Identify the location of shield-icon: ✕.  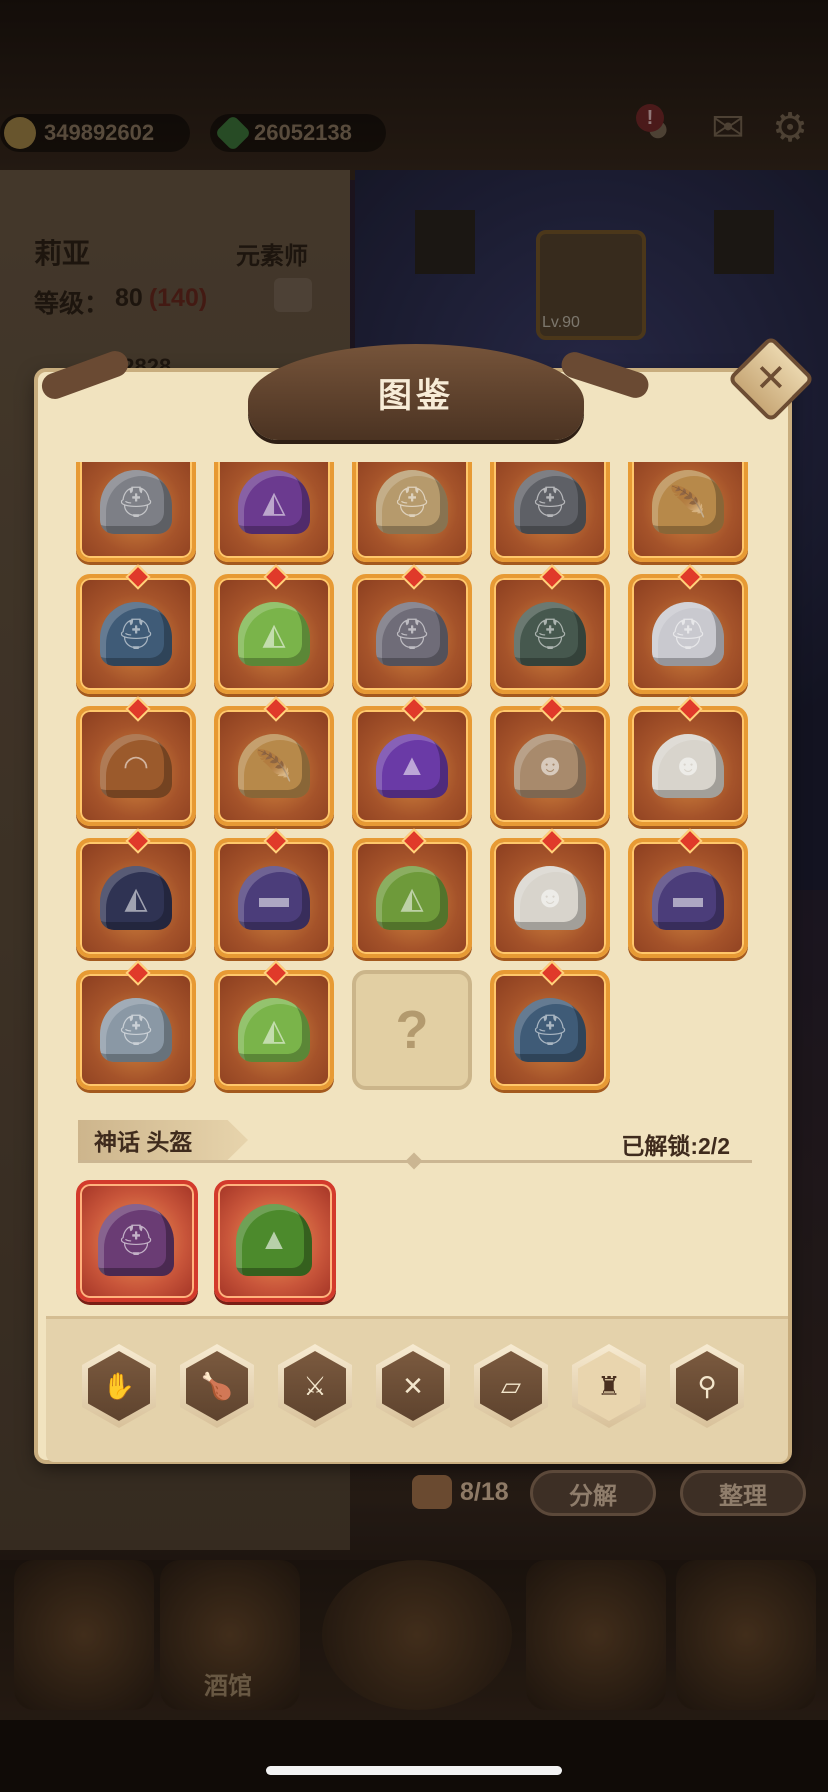
(413, 1386).